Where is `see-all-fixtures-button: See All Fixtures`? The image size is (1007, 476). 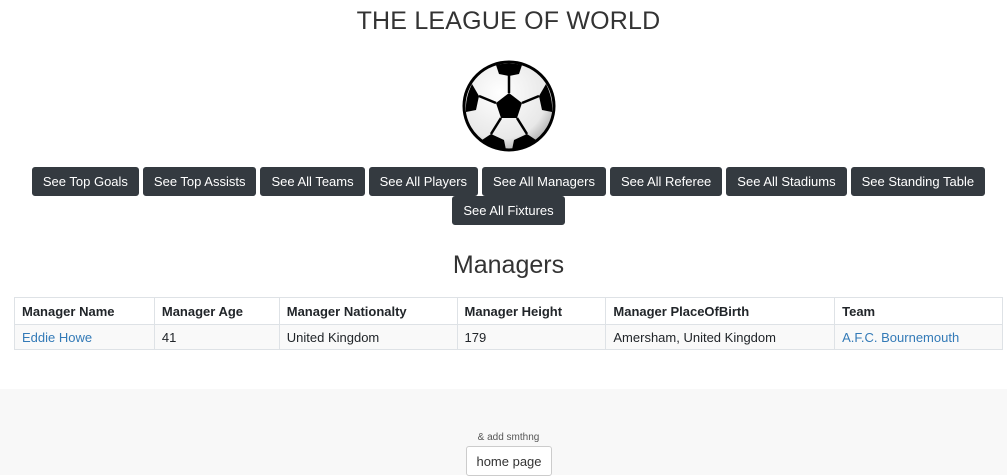 see-all-fixtures-button: See All Fixtures is located at coordinates (508, 210).